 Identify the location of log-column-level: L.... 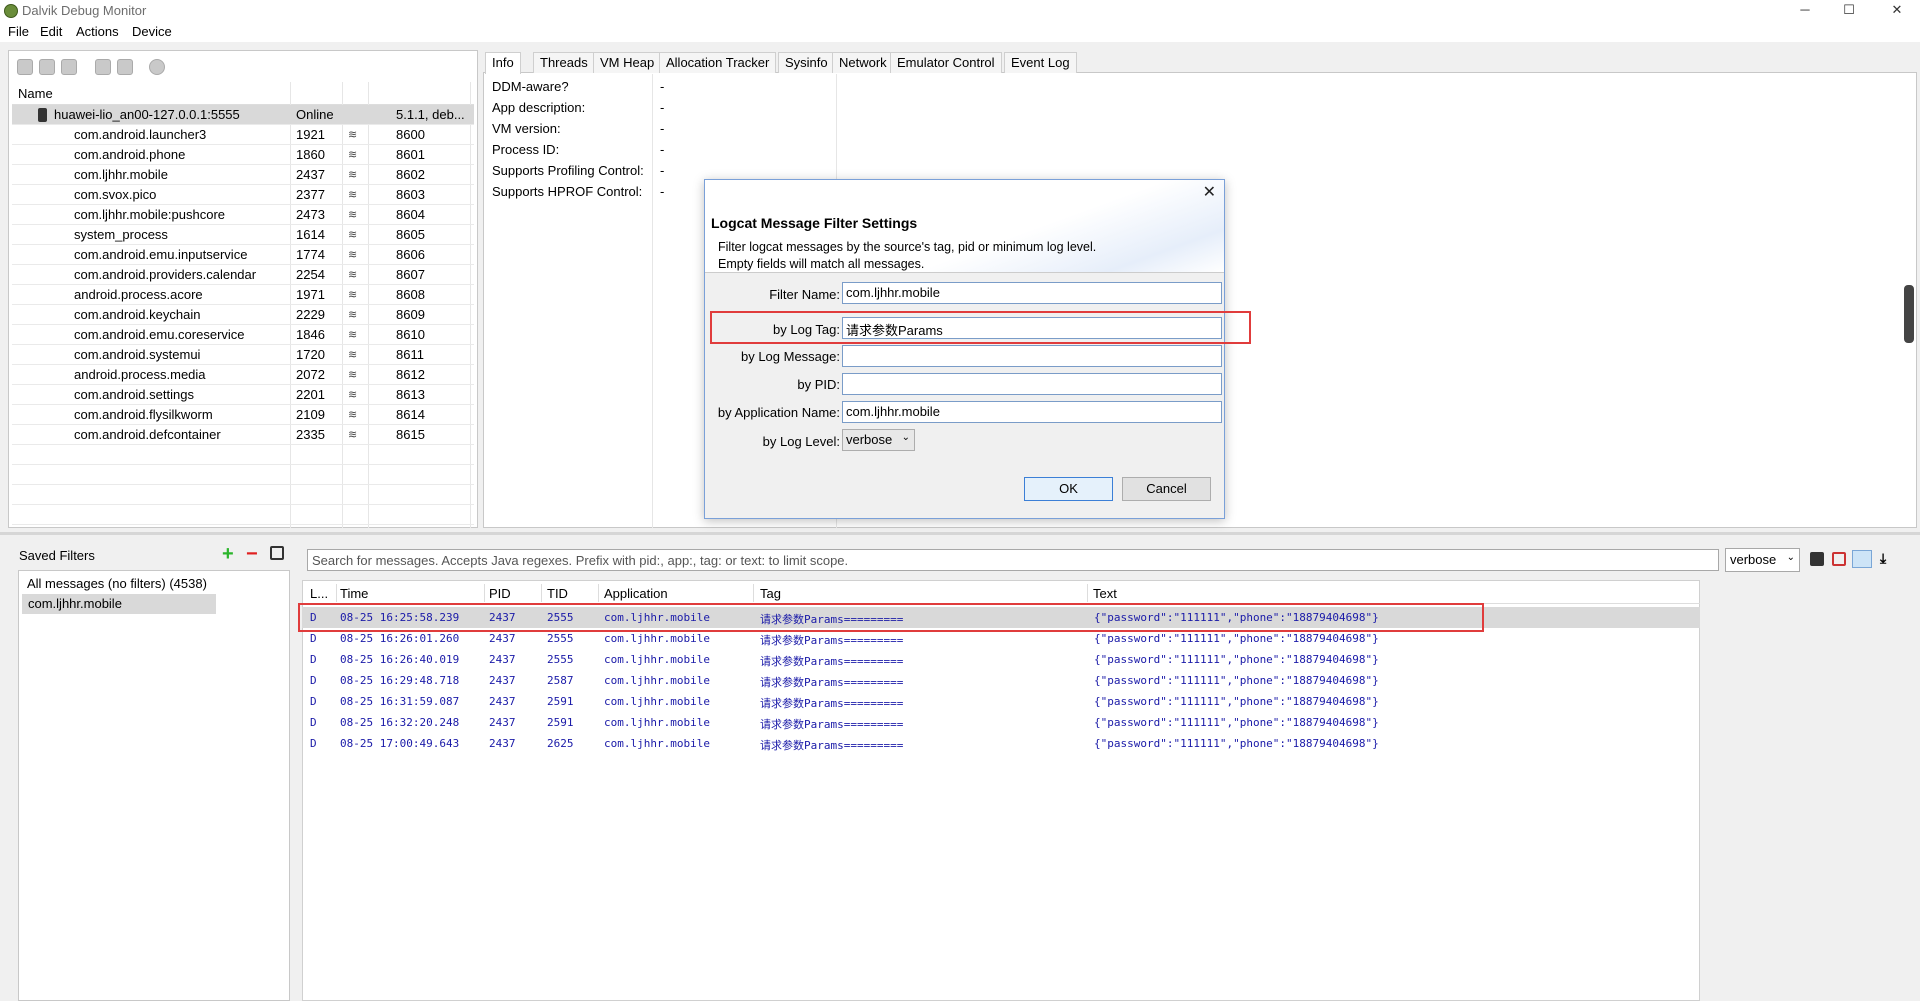
(319, 593).